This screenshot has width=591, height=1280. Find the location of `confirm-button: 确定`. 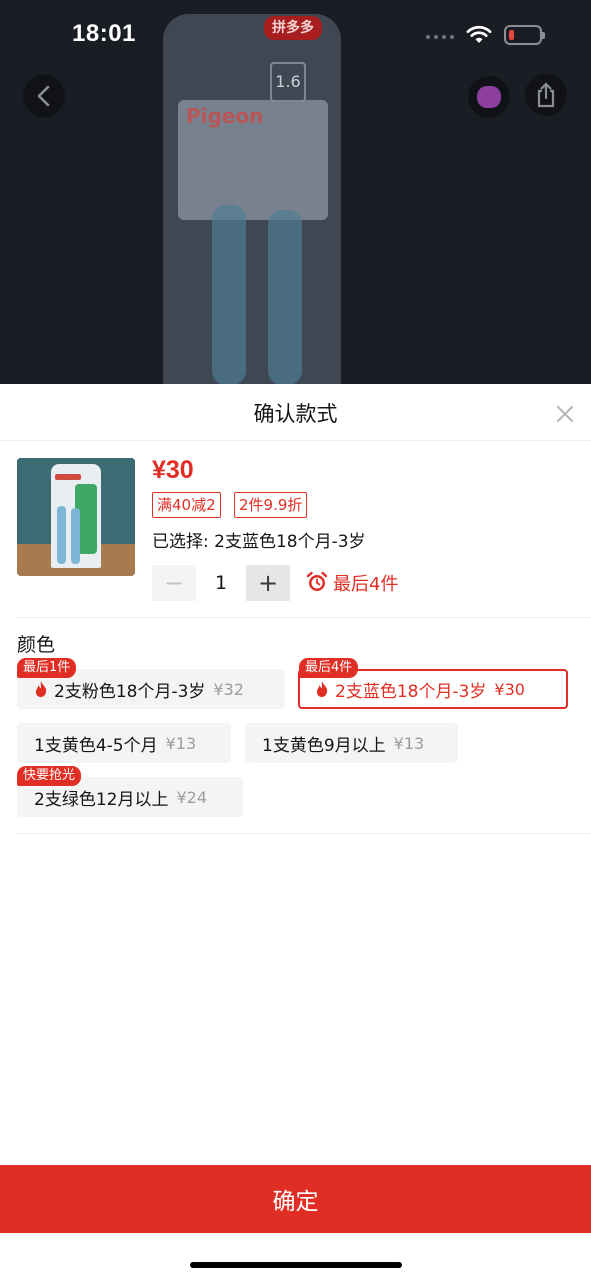

confirm-button: 确定 is located at coordinates (295, 1199).